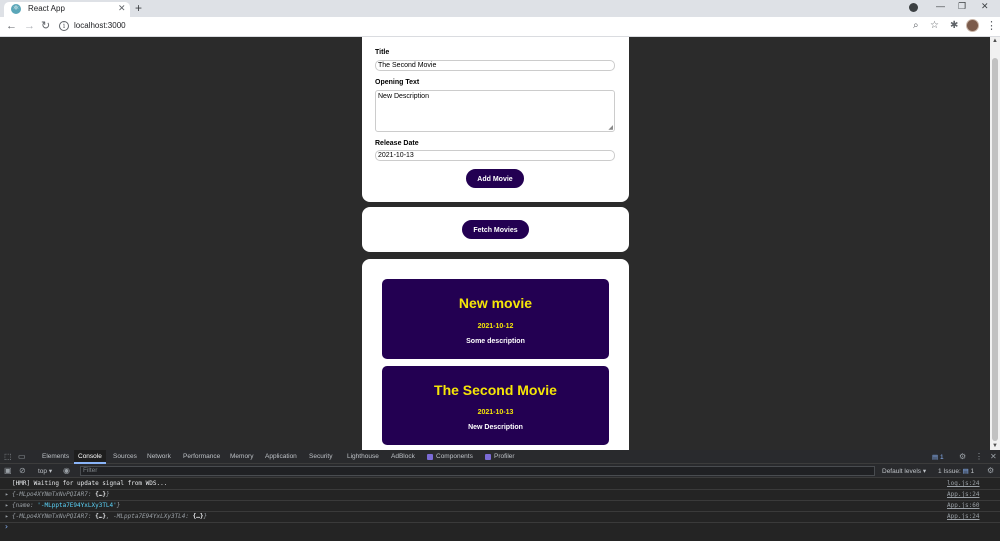  What do you see at coordinates (495, 326) in the screenshot?
I see `movie-release-date: 2021-10-12` at bounding box center [495, 326].